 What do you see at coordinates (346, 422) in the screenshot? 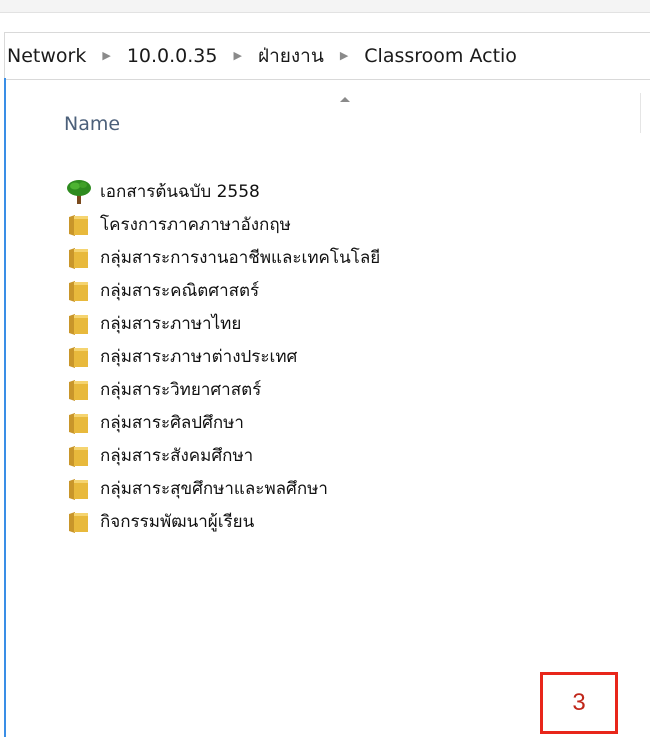
I see `list-item: กลุ่มสาระศิลปศึกษา` at bounding box center [346, 422].